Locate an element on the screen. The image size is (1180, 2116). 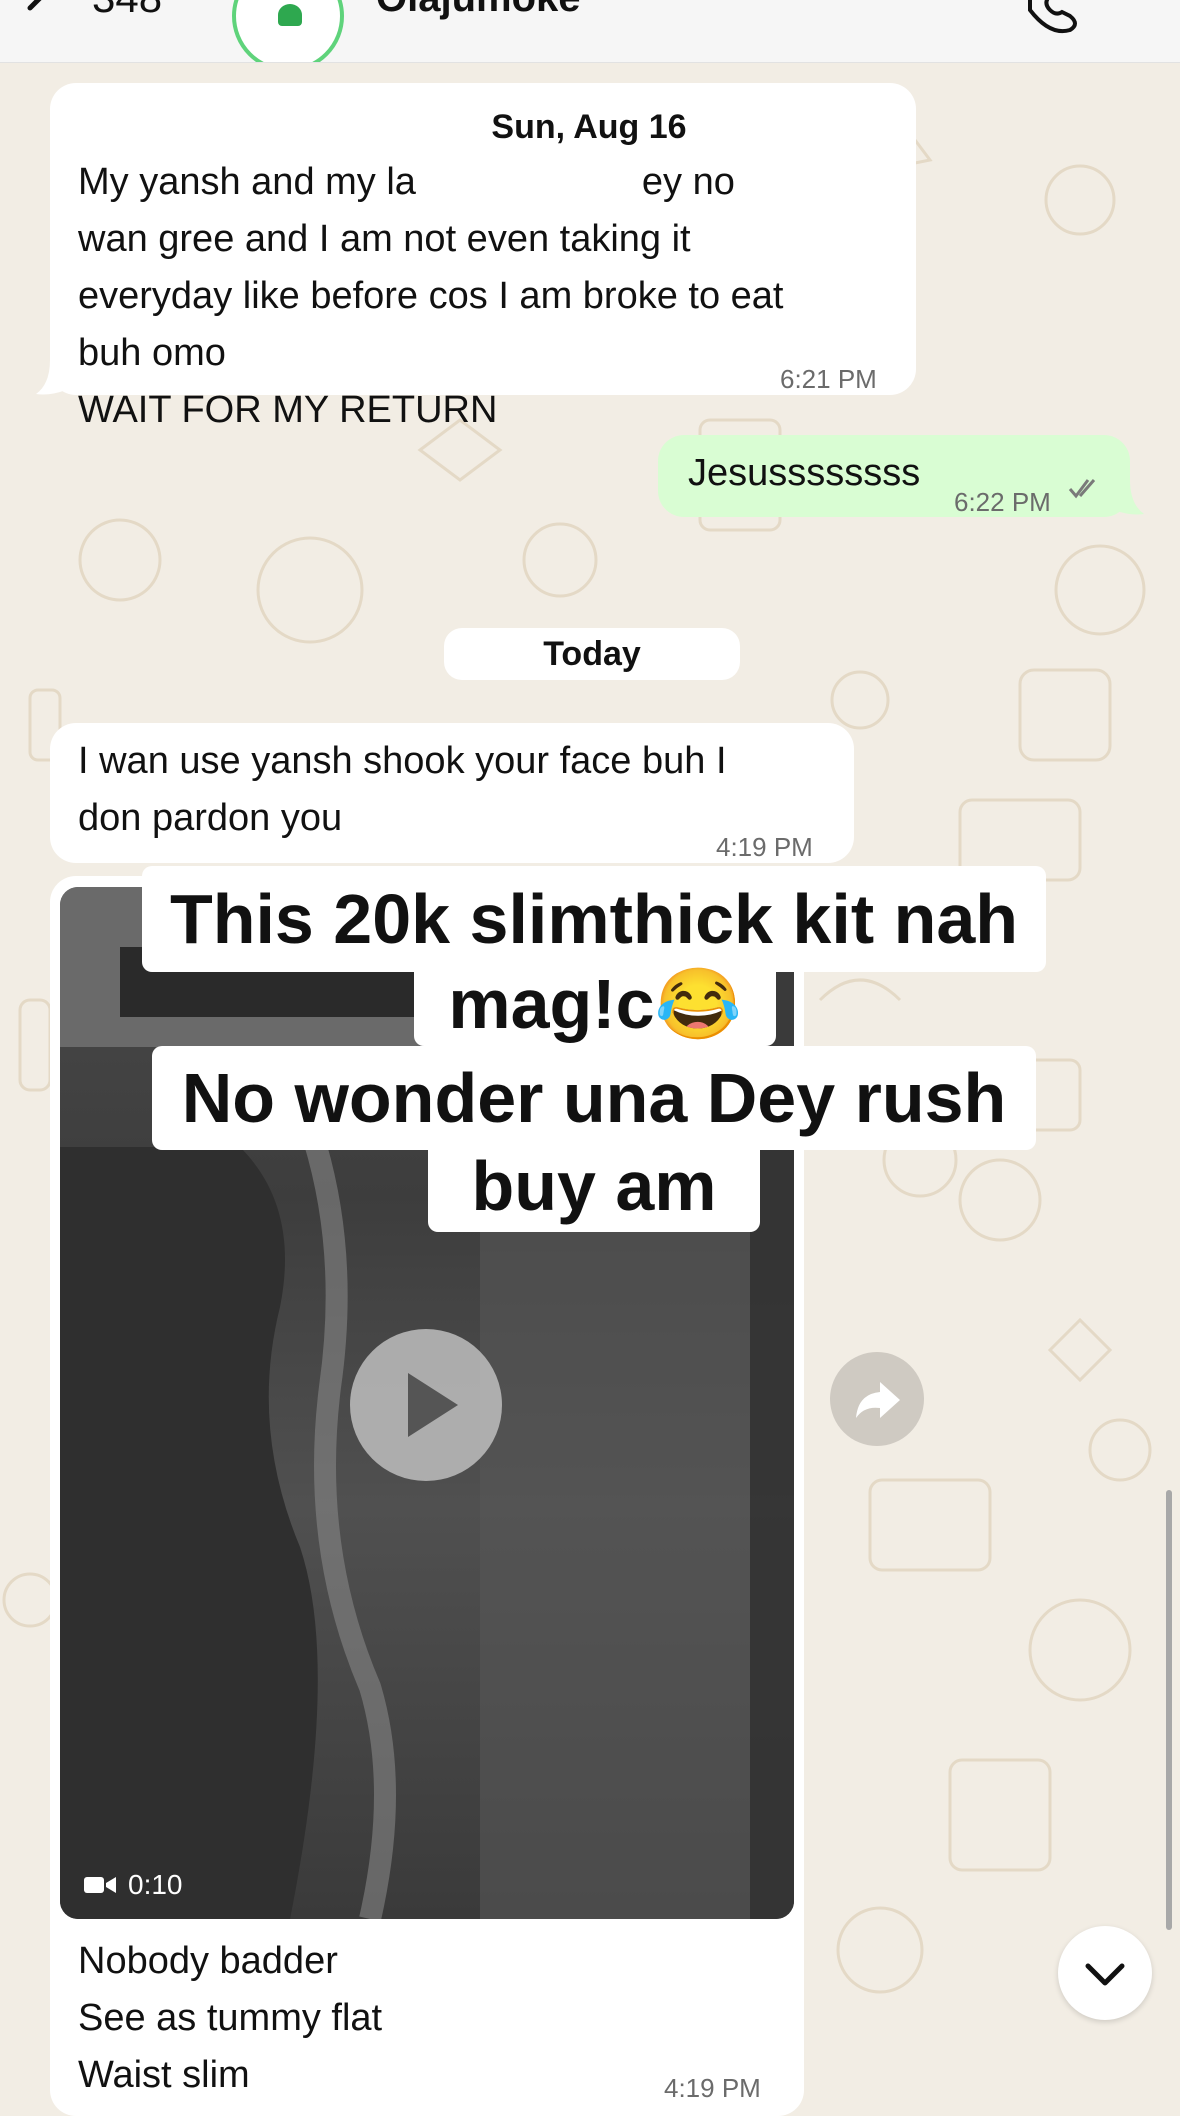
caption-overlay-line: No wonder una Dey rush is located at coordinates (594, 1098).